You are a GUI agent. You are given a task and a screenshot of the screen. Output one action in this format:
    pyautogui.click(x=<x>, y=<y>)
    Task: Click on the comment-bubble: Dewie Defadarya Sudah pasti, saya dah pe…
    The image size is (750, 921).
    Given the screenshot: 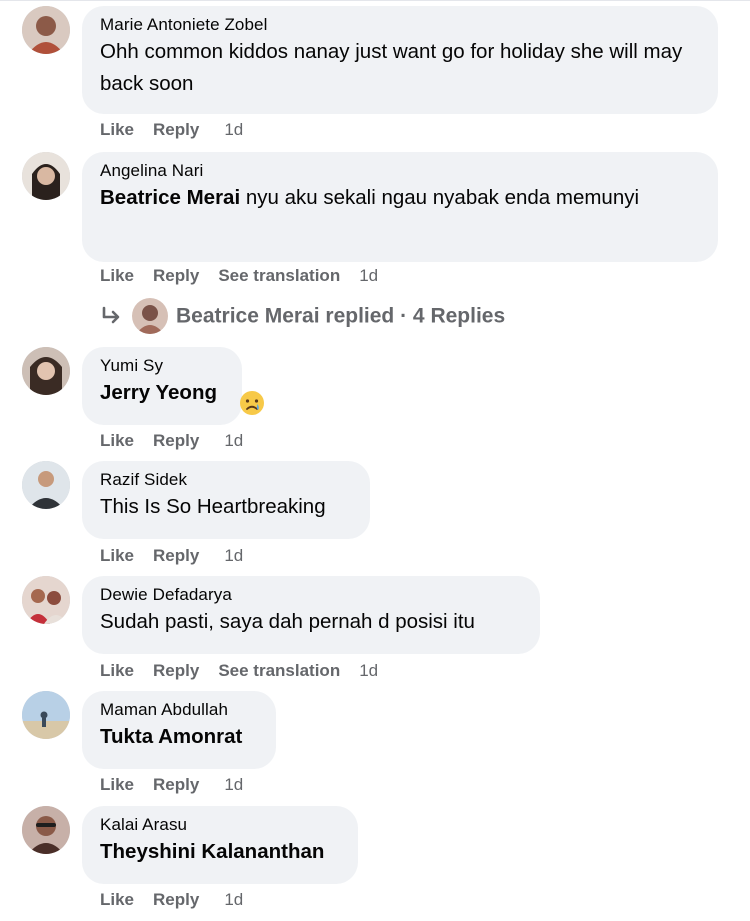 What is the action you would take?
    pyautogui.click(x=311, y=615)
    